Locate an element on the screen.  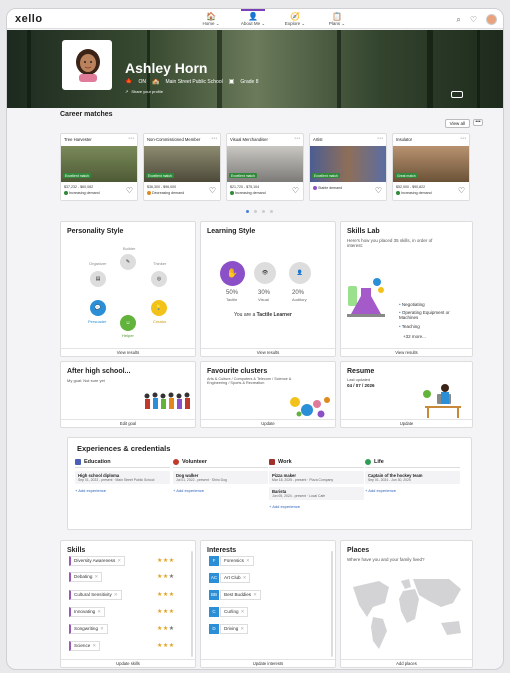
view-all-button: View all is located at coordinates (457, 123).